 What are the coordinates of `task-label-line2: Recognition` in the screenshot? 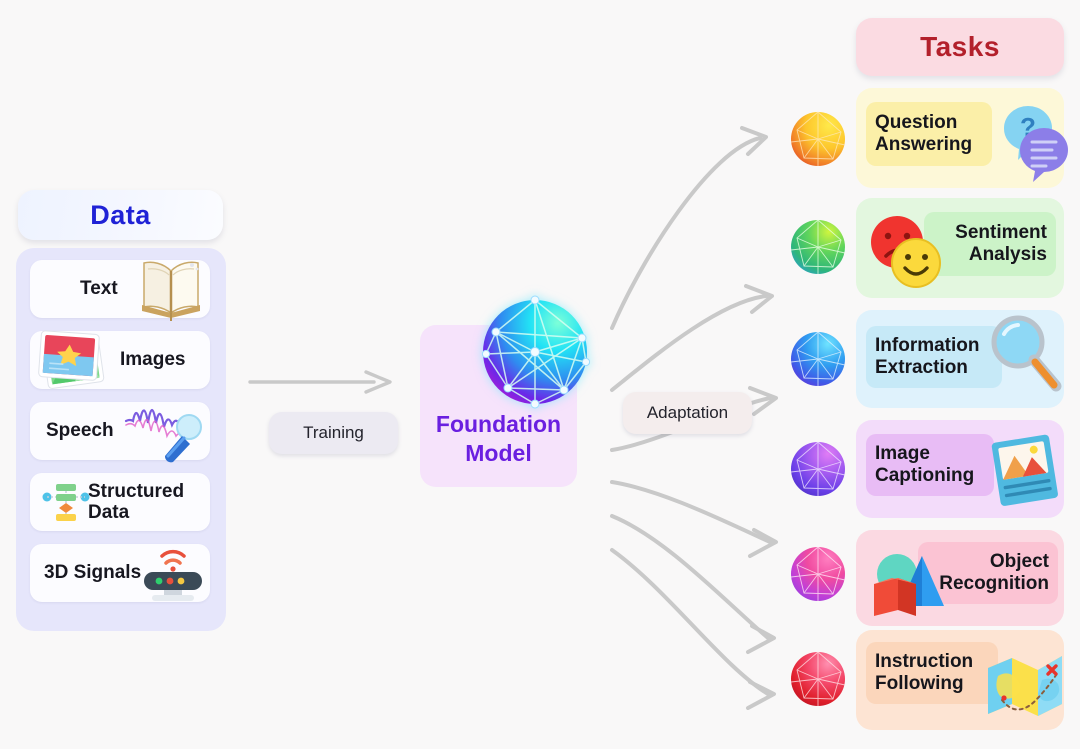 It's located at (994, 583).